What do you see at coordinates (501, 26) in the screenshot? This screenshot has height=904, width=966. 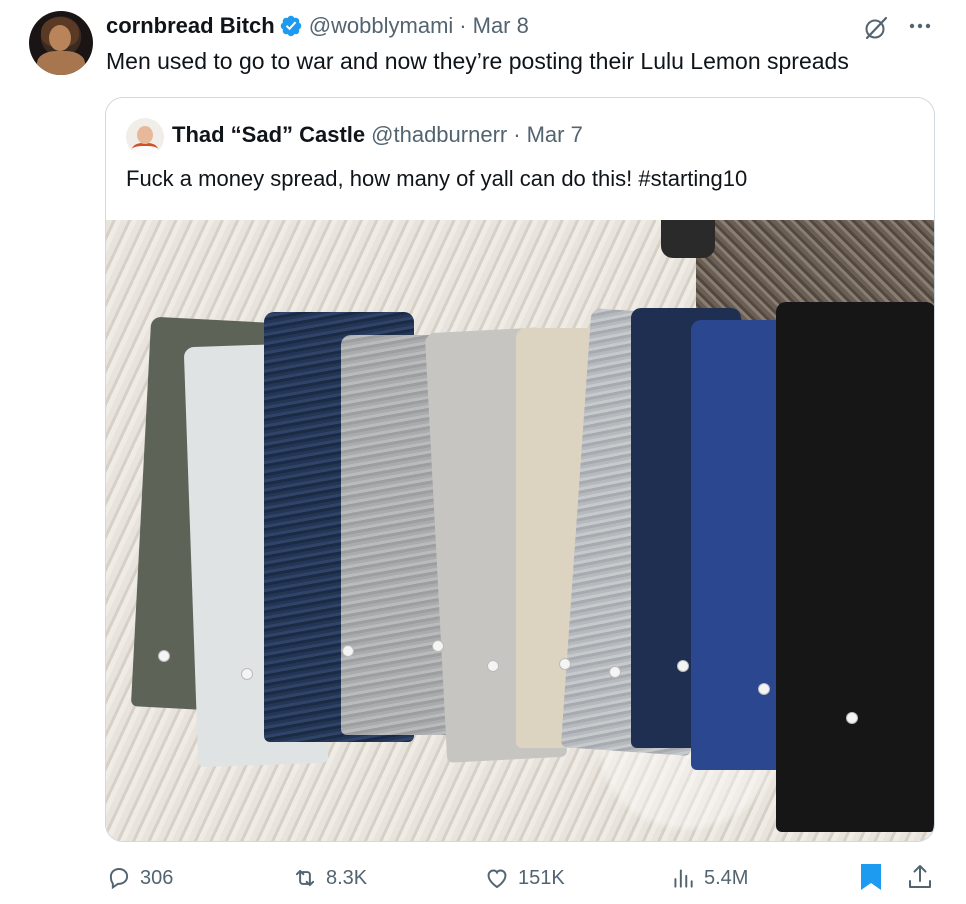 I see `tweet-date: Mar 8` at bounding box center [501, 26].